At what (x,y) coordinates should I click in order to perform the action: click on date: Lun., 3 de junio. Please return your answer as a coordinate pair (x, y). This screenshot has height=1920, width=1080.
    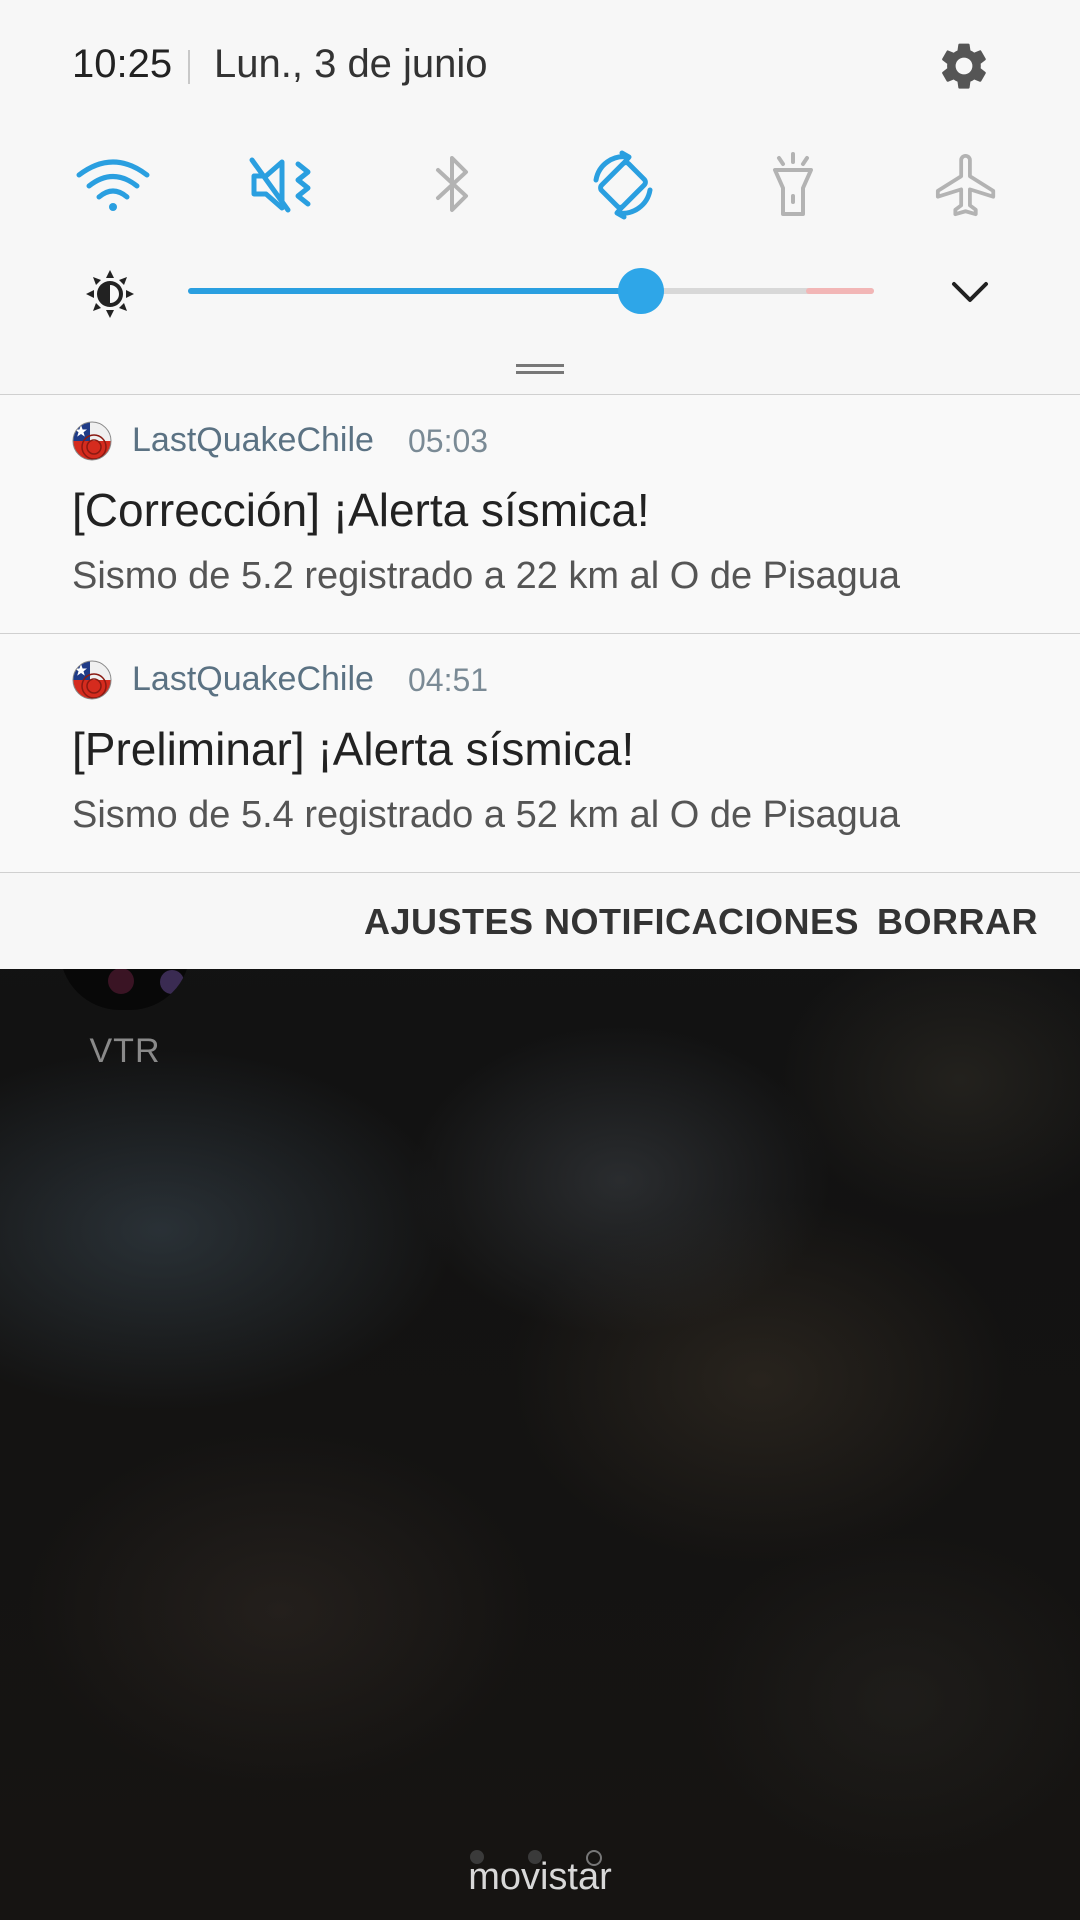
    Looking at the image, I should click on (351, 64).